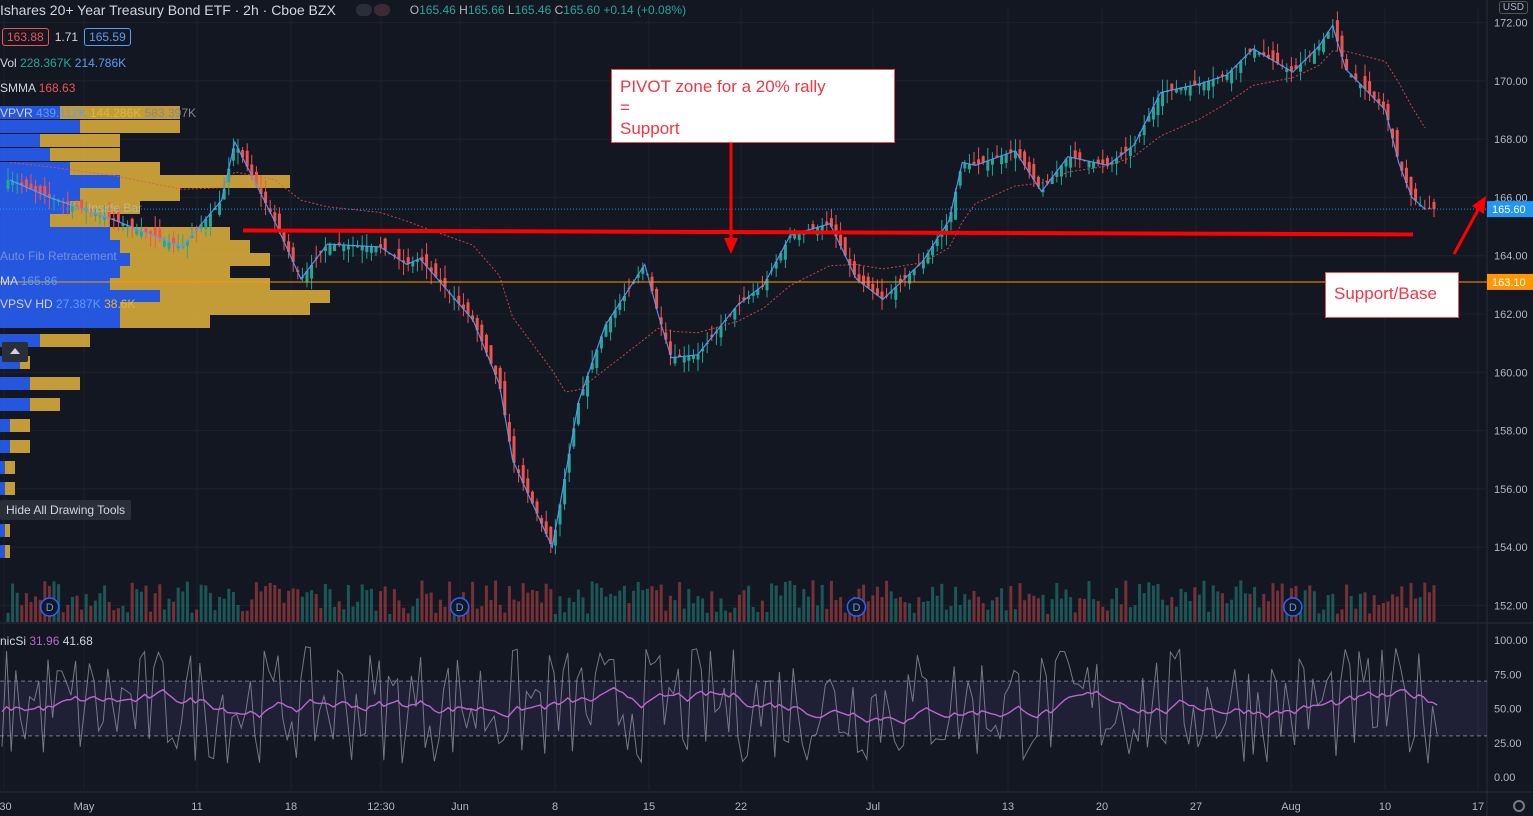  Describe the element at coordinates (15, 352) in the screenshot. I see `collapse-legend-button` at that location.